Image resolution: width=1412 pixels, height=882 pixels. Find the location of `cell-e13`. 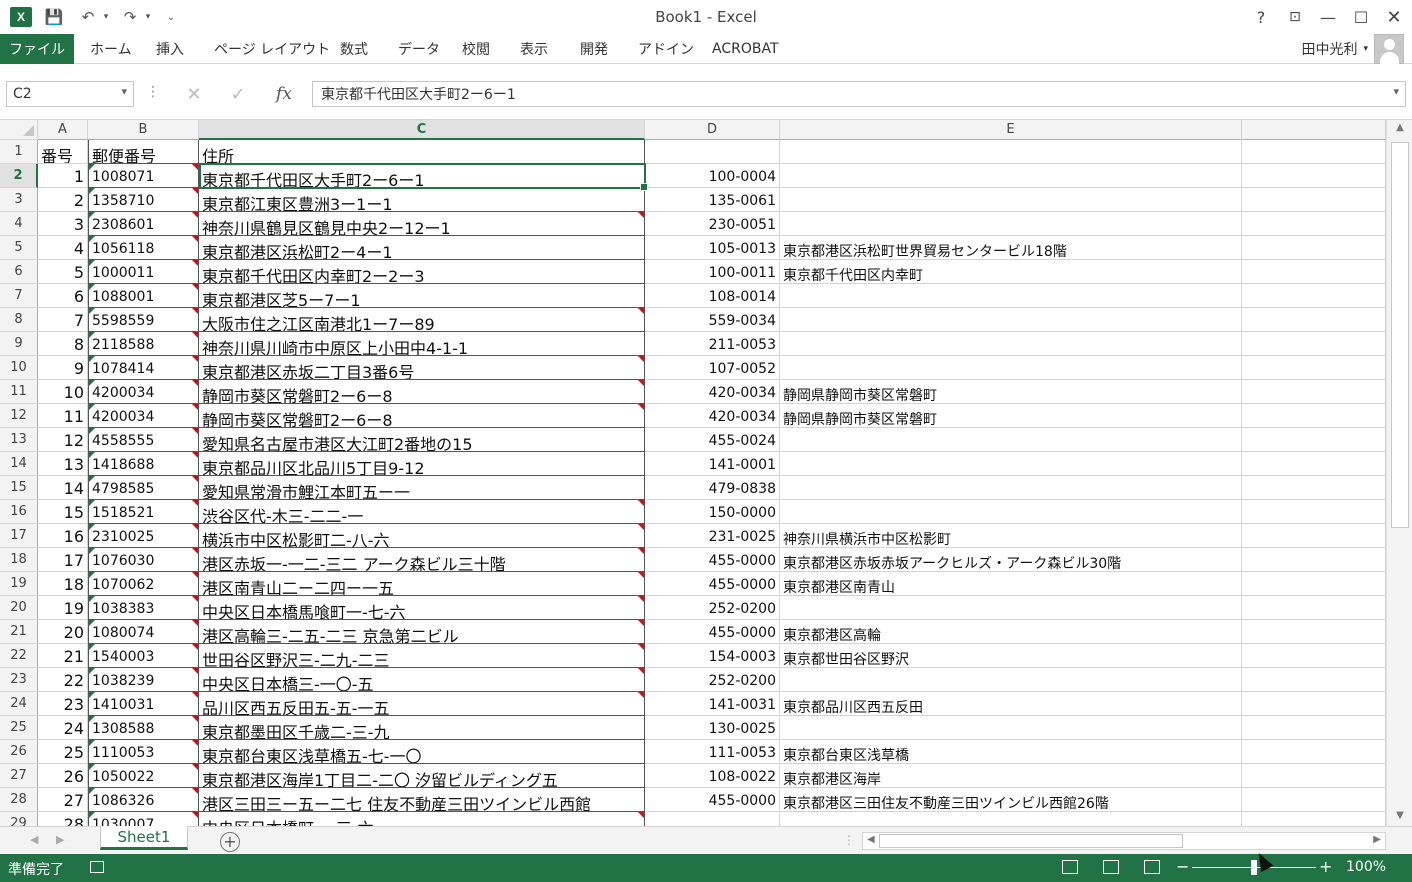

cell-e13 is located at coordinates (1011, 440).